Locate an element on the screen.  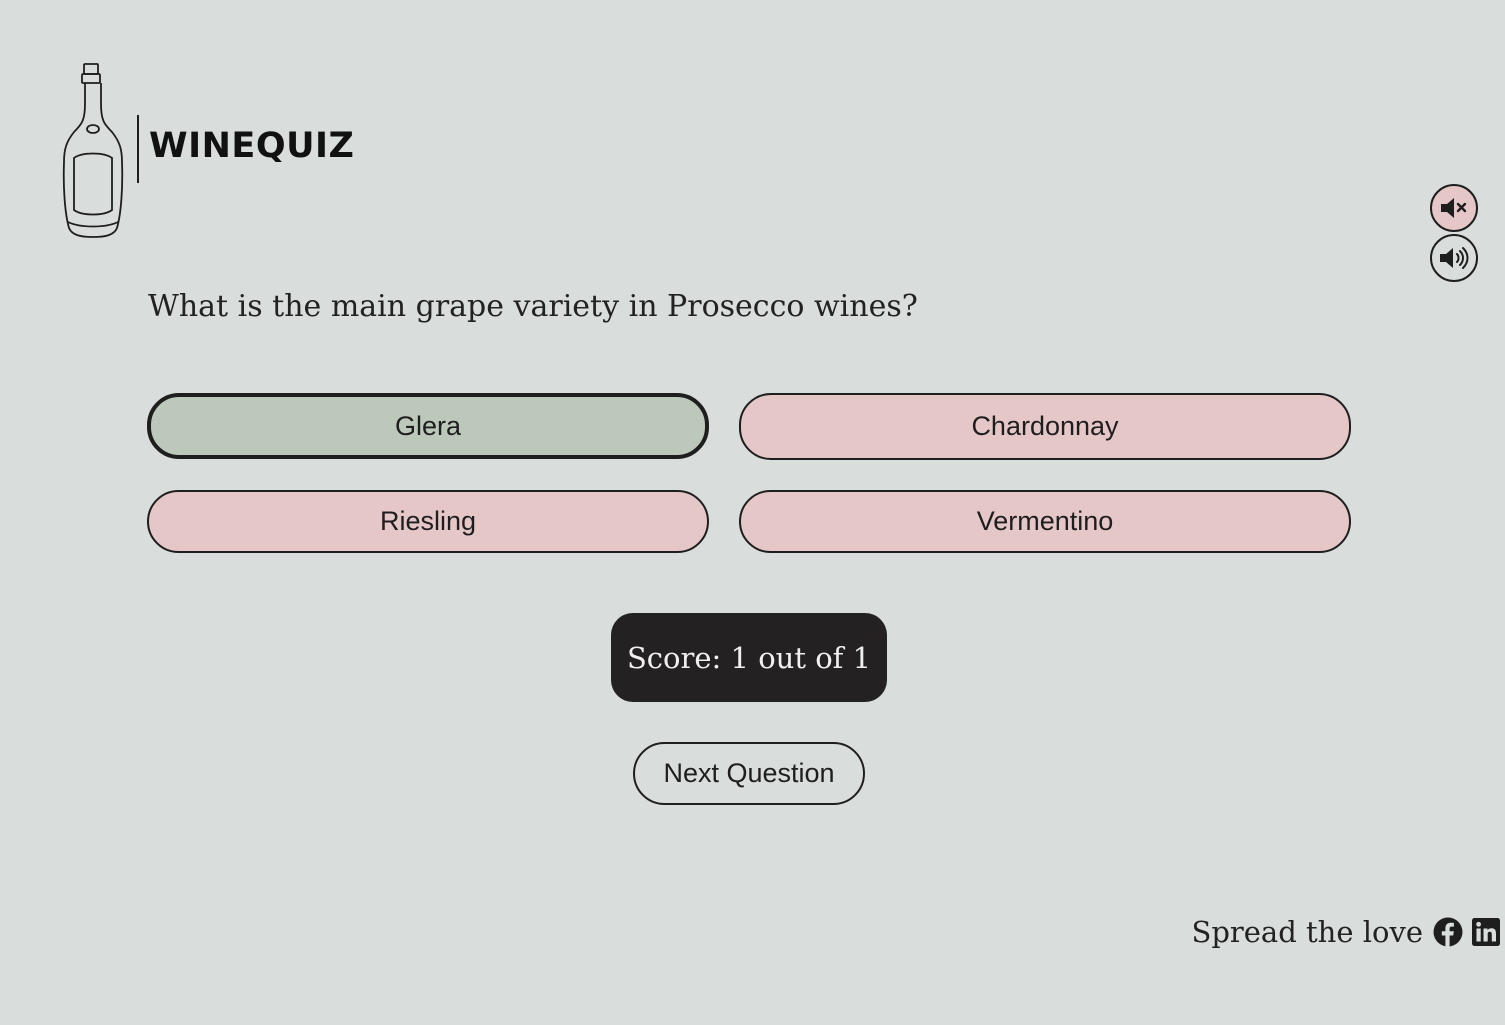
share-footer: Spread the love is located at coordinates (1346, 932).